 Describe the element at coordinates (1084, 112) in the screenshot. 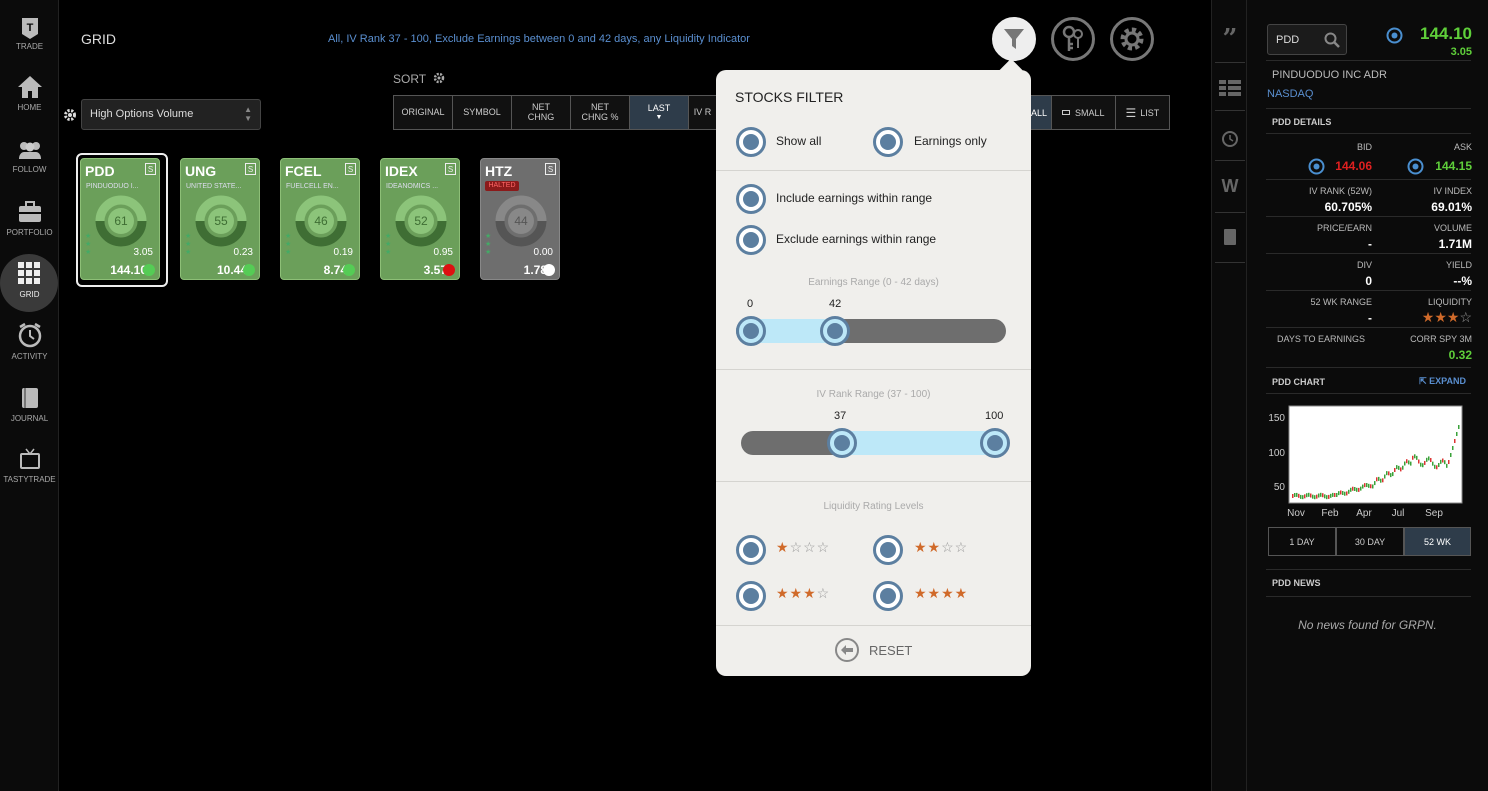

I see `view-small: SMALL` at that location.